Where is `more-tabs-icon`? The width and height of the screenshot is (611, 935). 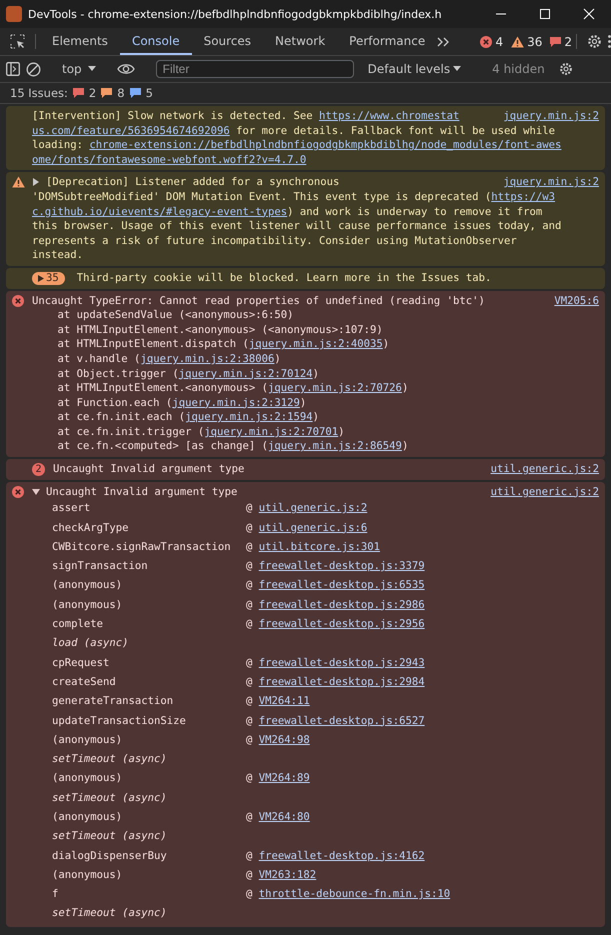 more-tabs-icon is located at coordinates (444, 41).